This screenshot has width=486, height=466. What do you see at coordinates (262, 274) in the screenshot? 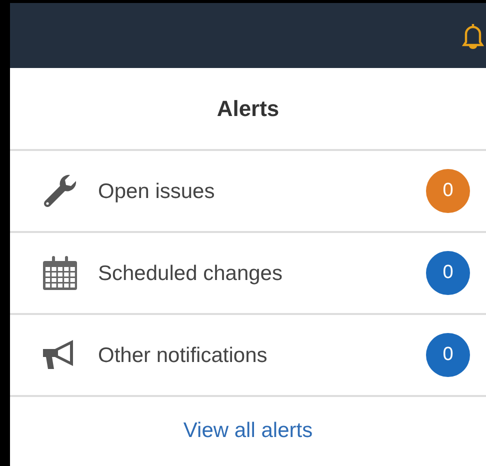
I see `alert-label: Scheduled changes` at bounding box center [262, 274].